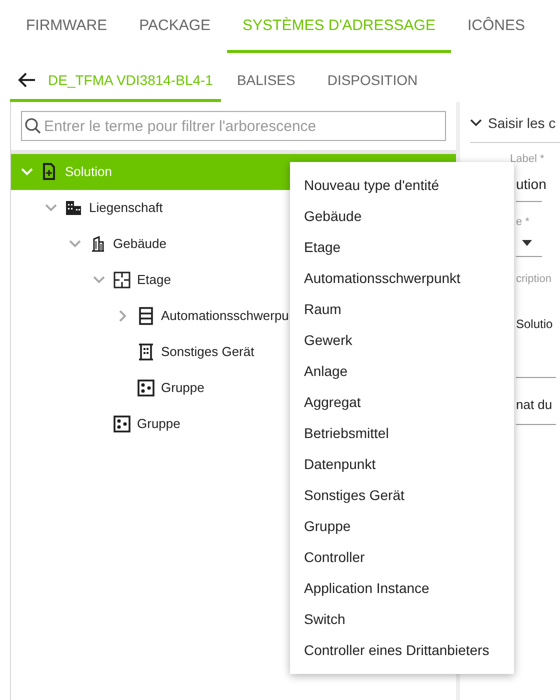 The image size is (560, 700). Describe the element at coordinates (225, 316) in the screenshot. I see `tree-item-label: Automationsschwerpu` at that location.